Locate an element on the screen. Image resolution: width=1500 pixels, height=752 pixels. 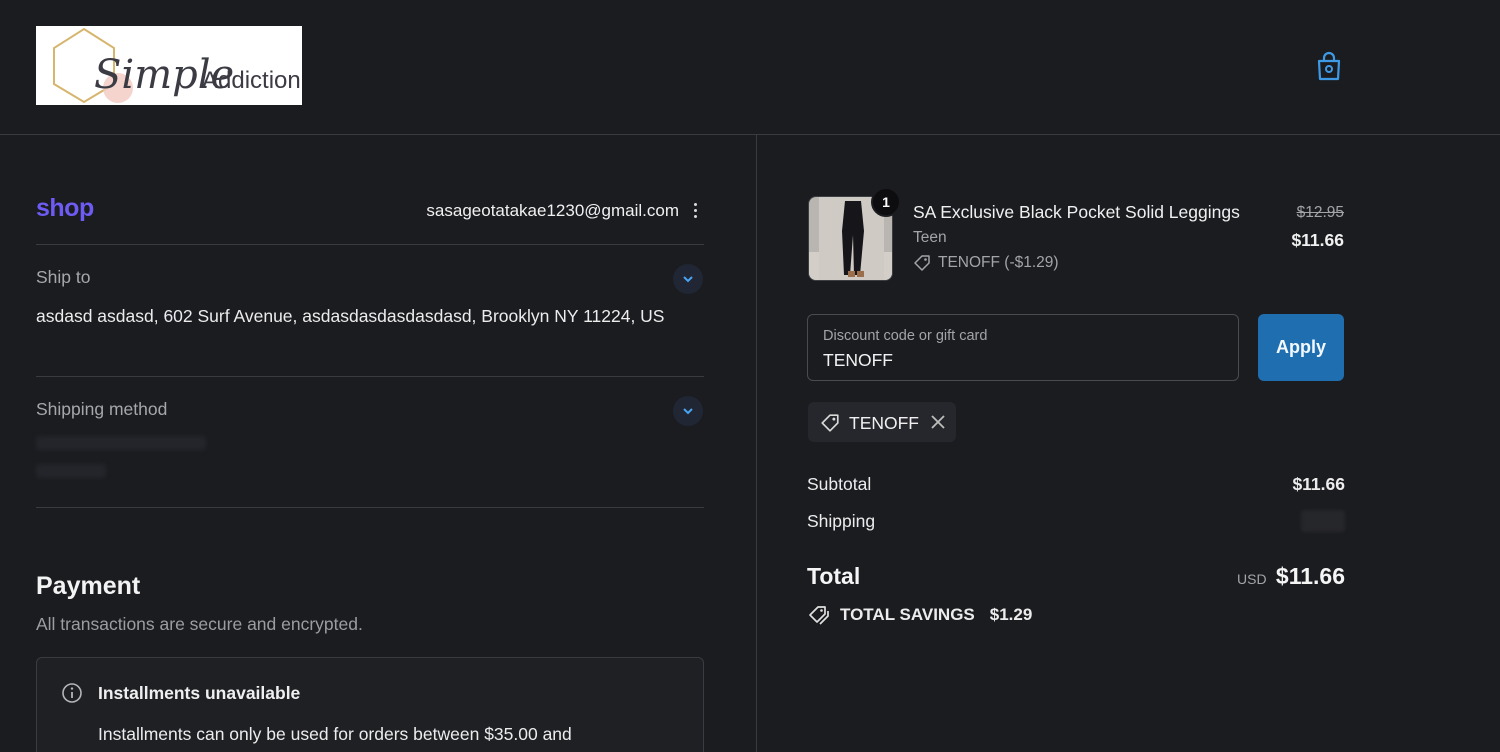
notice-title: Installments unavailable is located at coordinates (199, 693).